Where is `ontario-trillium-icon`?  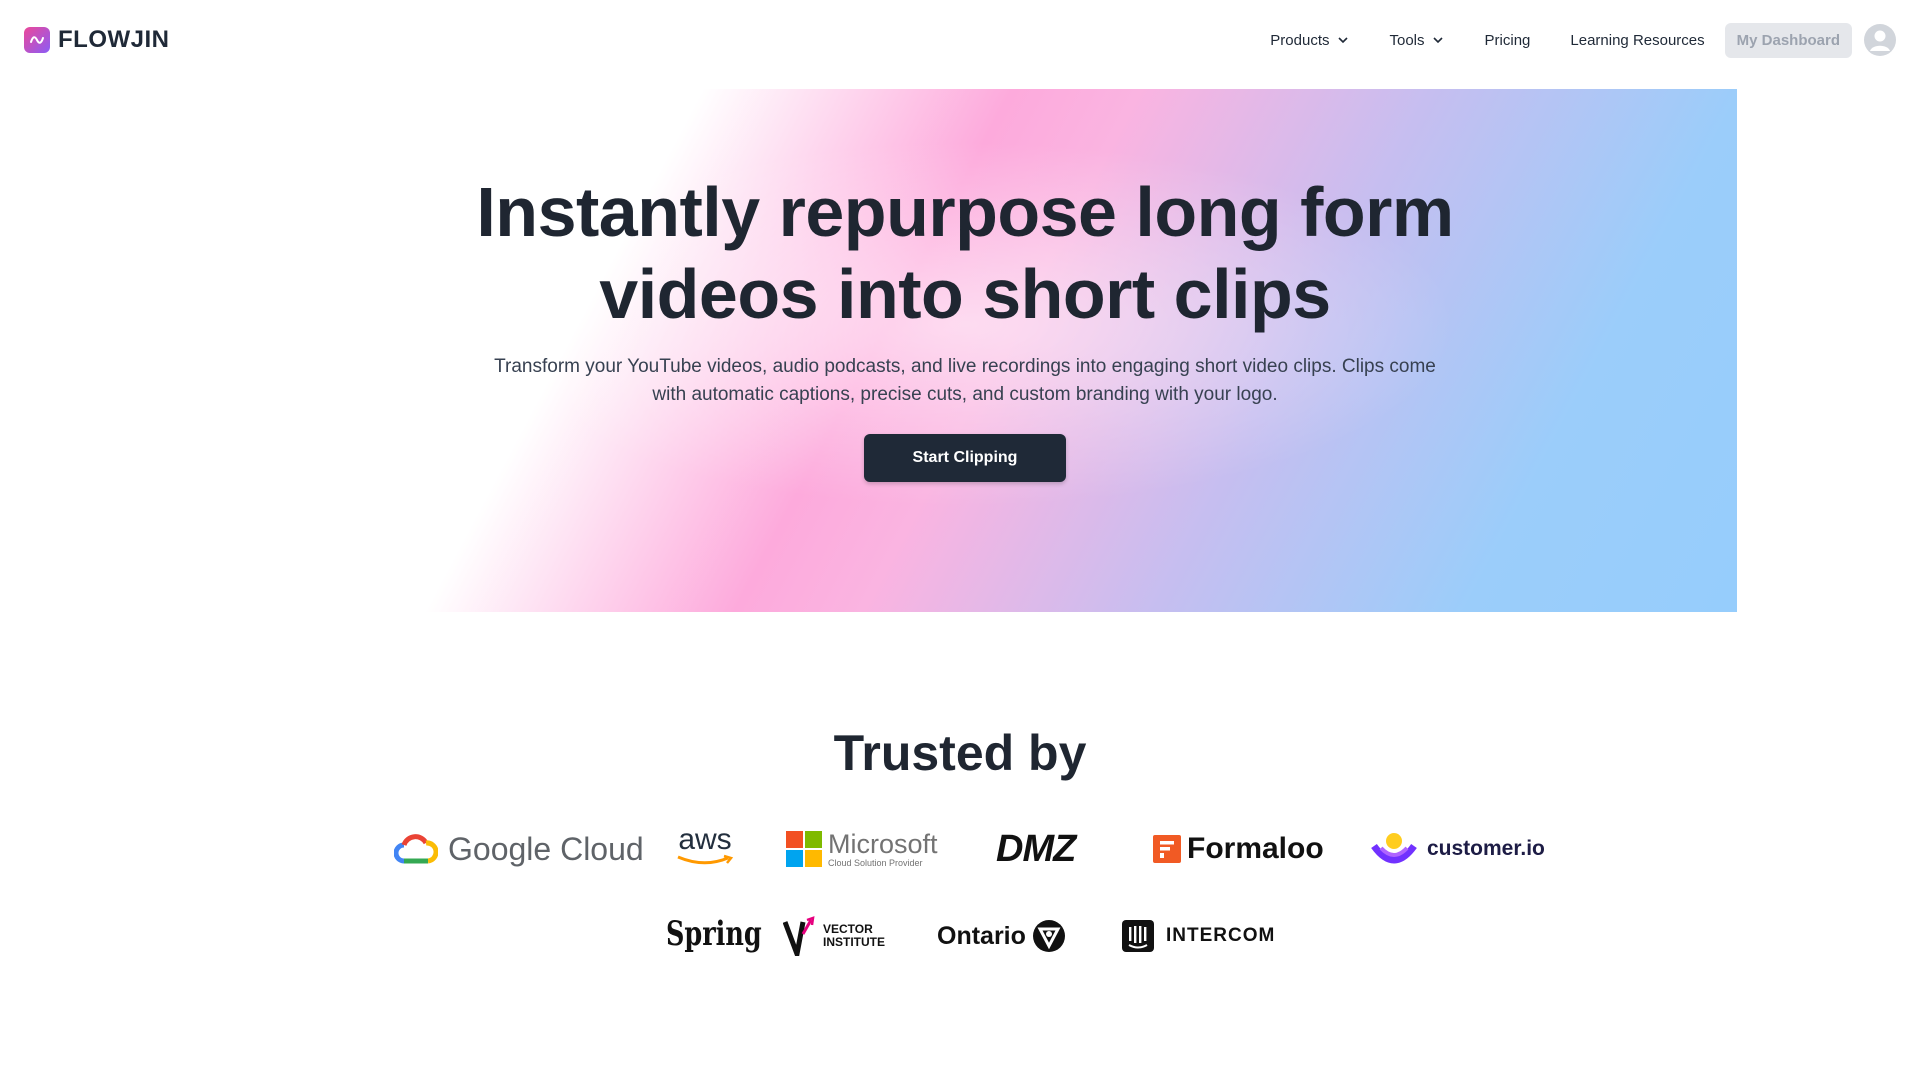
ontario-trillium-icon is located at coordinates (1048, 936).